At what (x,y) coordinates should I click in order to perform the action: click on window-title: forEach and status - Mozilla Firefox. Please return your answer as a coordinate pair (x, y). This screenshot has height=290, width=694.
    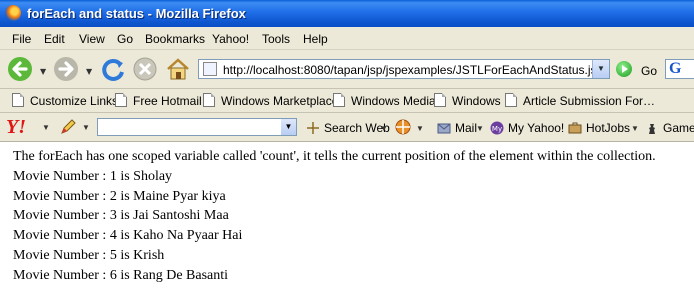
    Looking at the image, I should click on (136, 13).